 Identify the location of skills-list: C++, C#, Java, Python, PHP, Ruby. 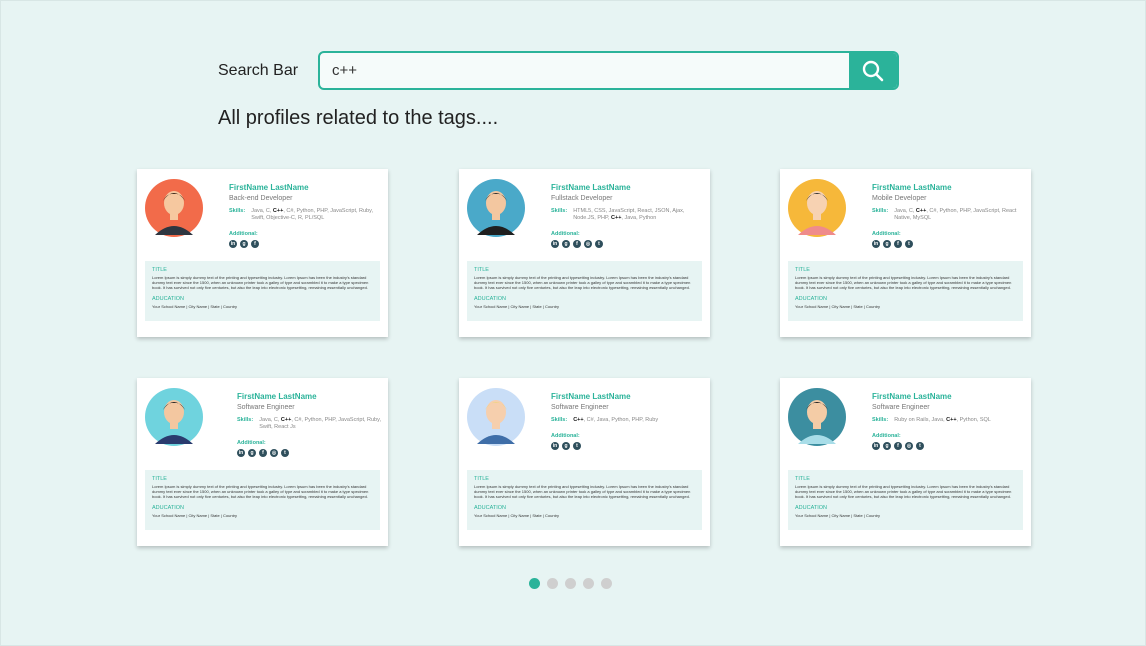
(615, 420).